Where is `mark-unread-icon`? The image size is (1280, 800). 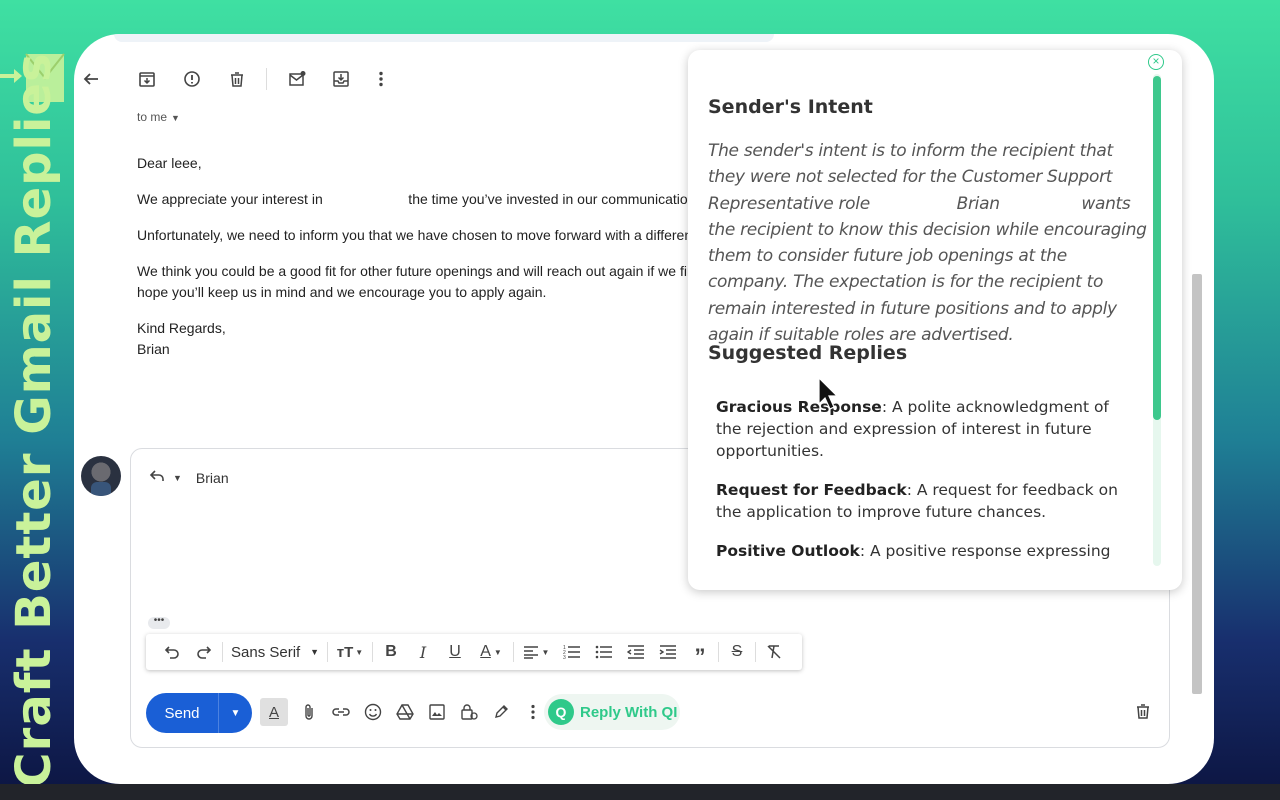 mark-unread-icon is located at coordinates (297, 79).